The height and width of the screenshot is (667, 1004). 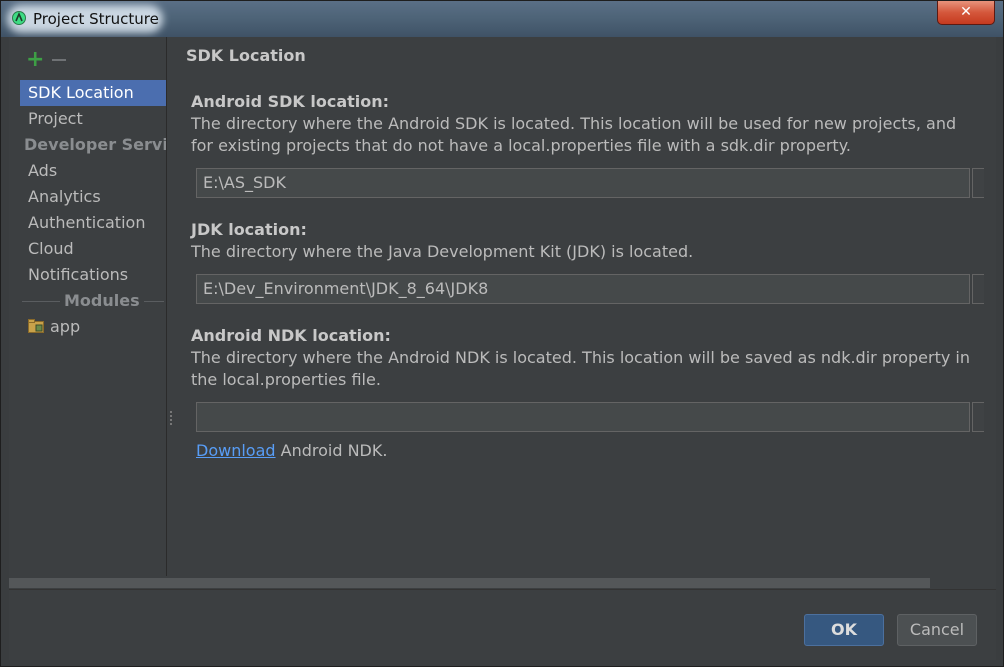 I want to click on download-ndk-row: Download Android NDK., so click(x=291, y=450).